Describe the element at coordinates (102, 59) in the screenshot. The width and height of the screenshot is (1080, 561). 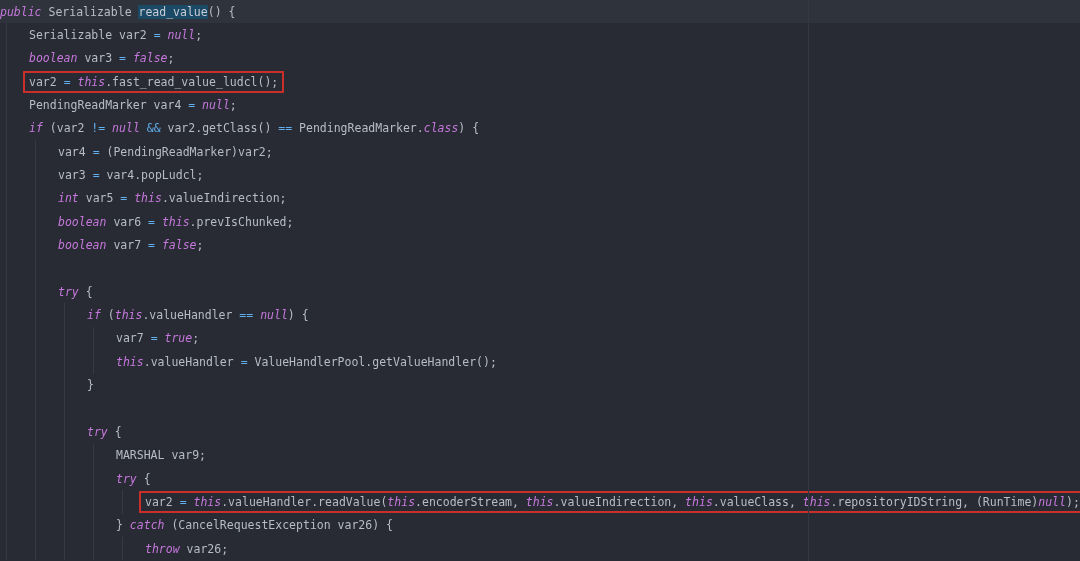
I see `code-line: boolean var3 = false;` at that location.